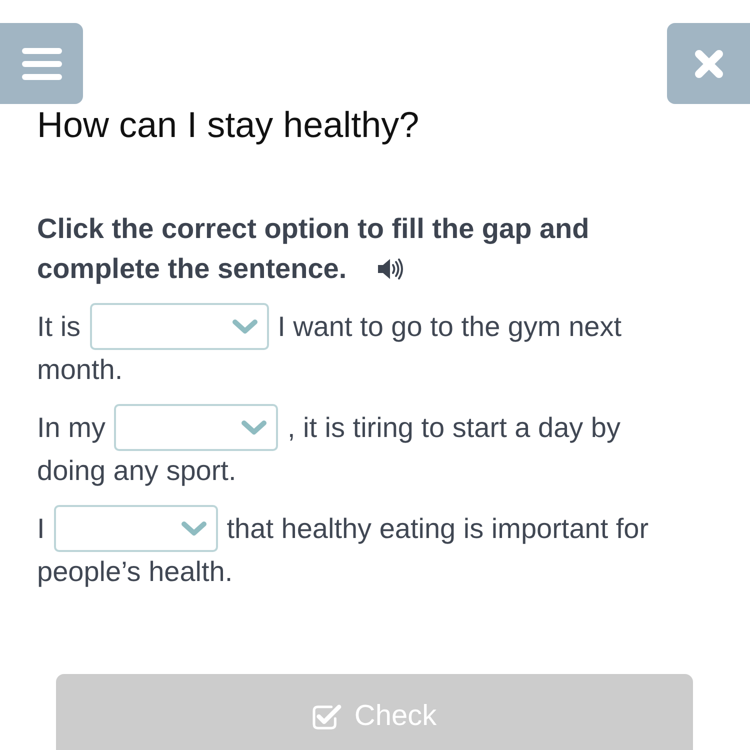  Describe the element at coordinates (327, 717) in the screenshot. I see `checkbox-checked-icon` at that location.